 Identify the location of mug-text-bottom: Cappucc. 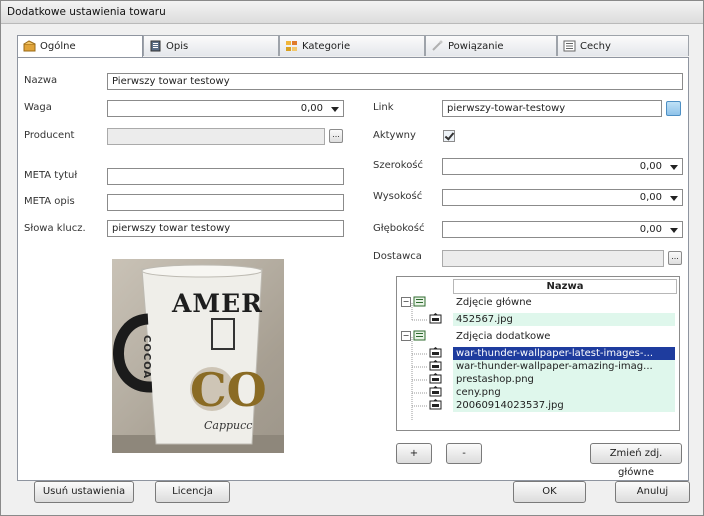
(228, 425).